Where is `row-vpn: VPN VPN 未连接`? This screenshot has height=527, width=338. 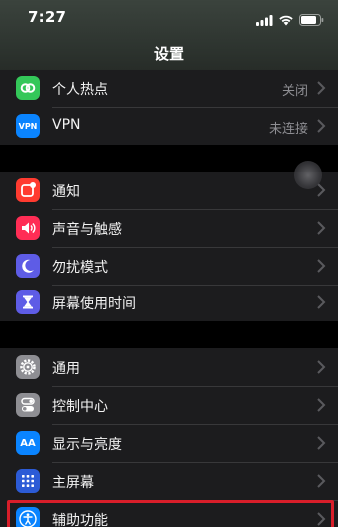 row-vpn: VPN VPN 未连接 is located at coordinates (169, 126).